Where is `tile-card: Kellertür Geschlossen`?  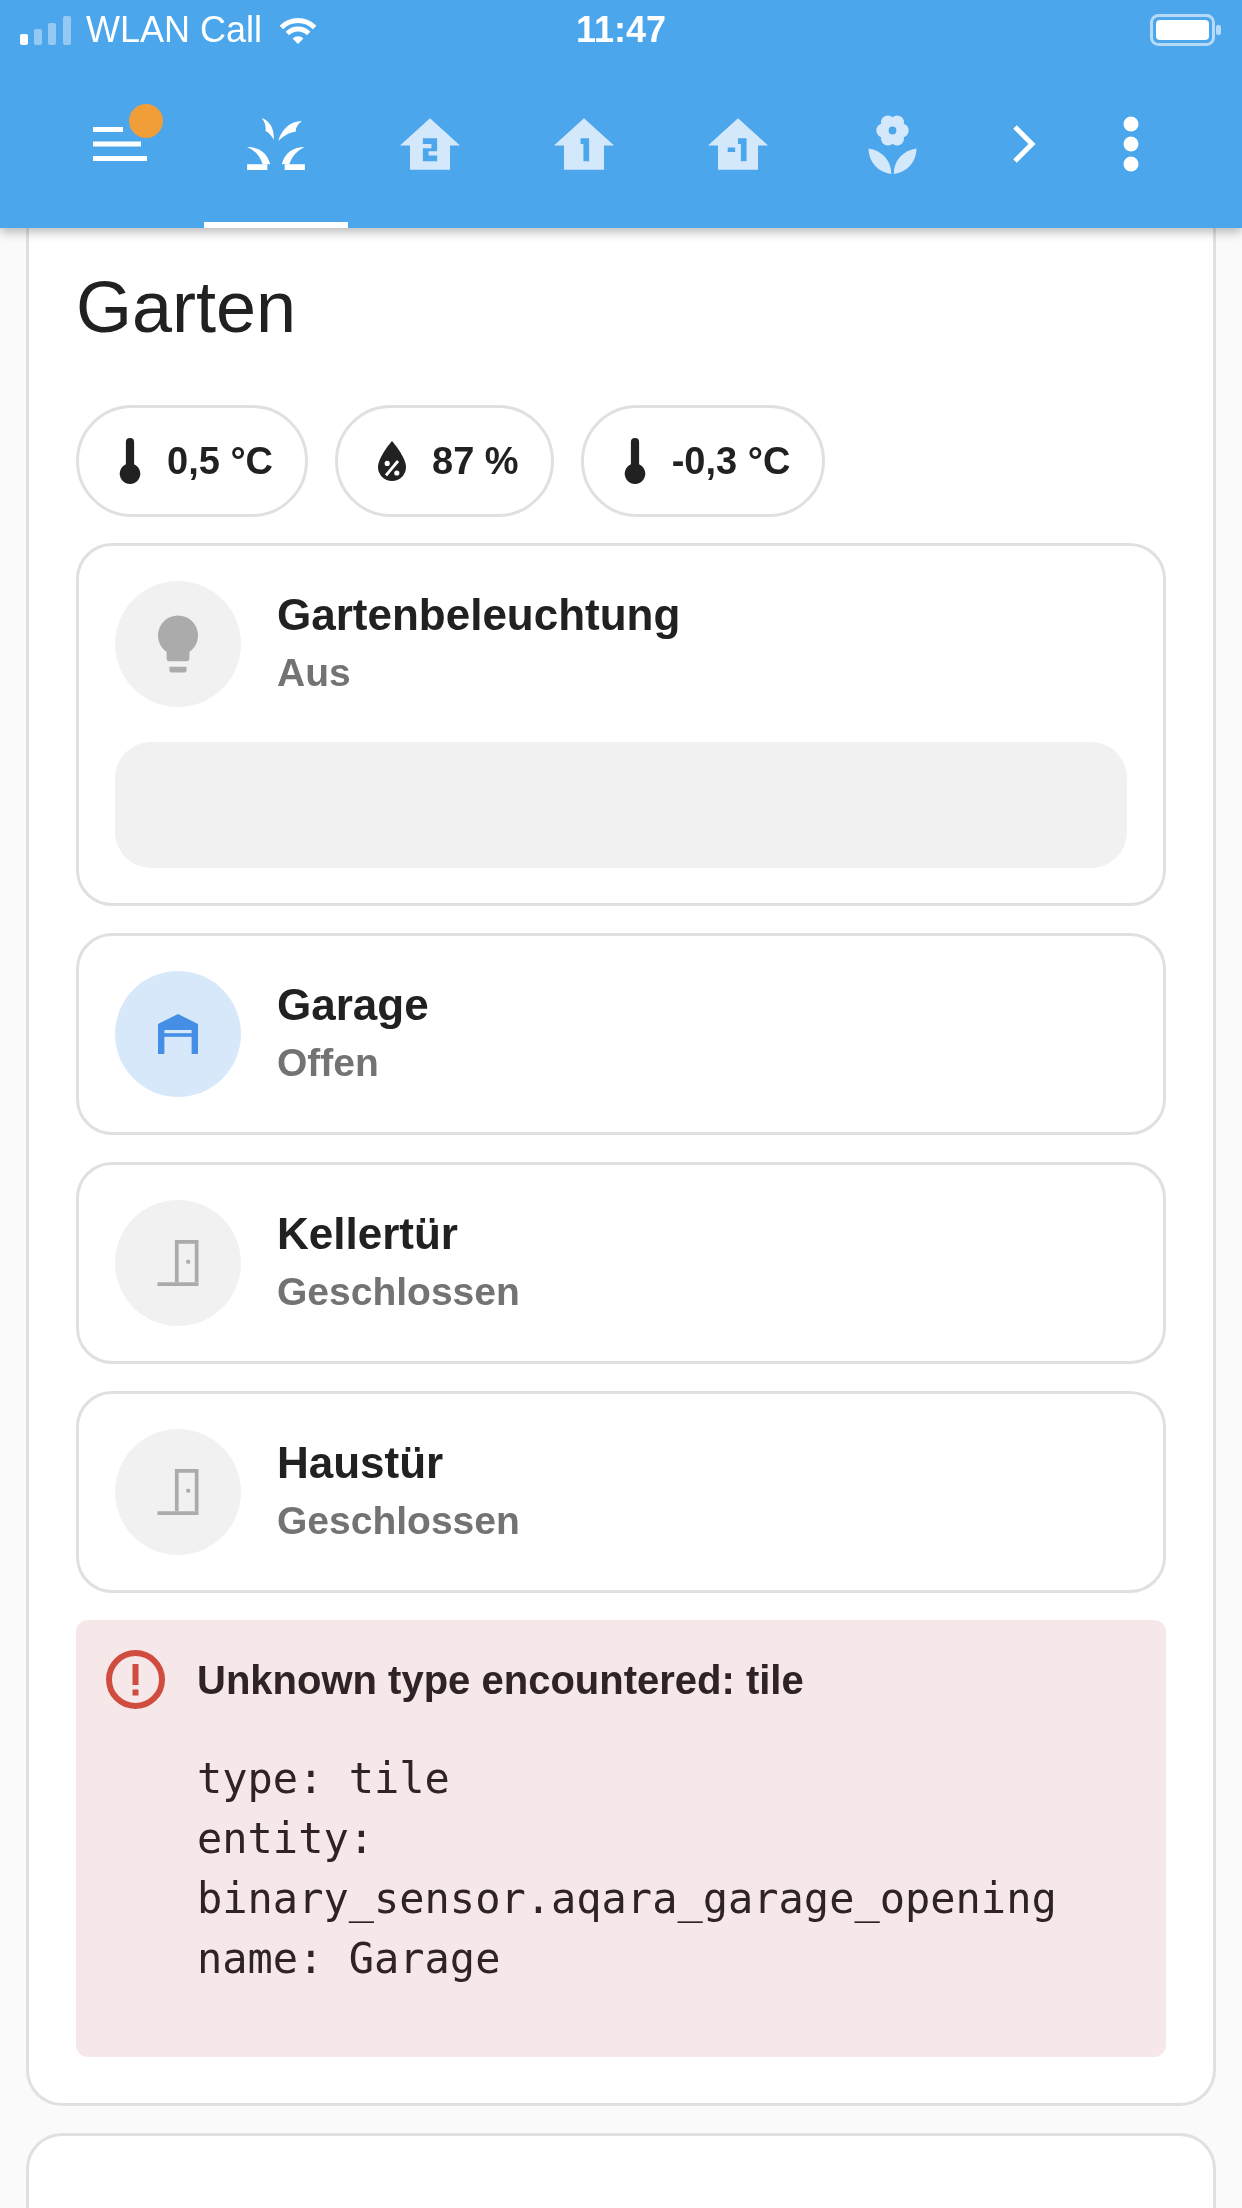
tile-card: Kellertür Geschlossen is located at coordinates (621, 1263).